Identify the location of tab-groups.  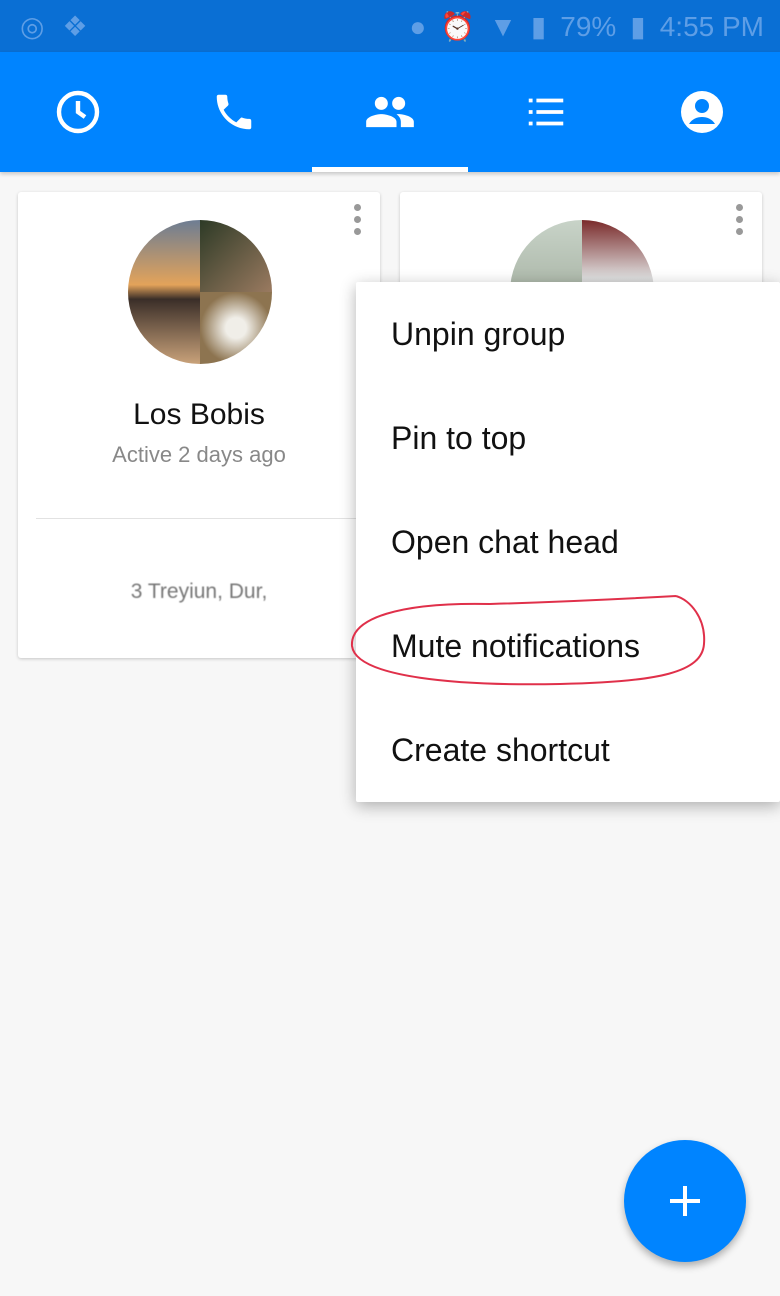
(390, 112).